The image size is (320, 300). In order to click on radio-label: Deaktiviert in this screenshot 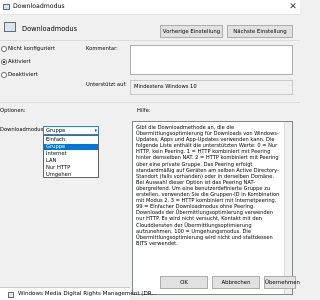, I will do `click(23, 75)`.